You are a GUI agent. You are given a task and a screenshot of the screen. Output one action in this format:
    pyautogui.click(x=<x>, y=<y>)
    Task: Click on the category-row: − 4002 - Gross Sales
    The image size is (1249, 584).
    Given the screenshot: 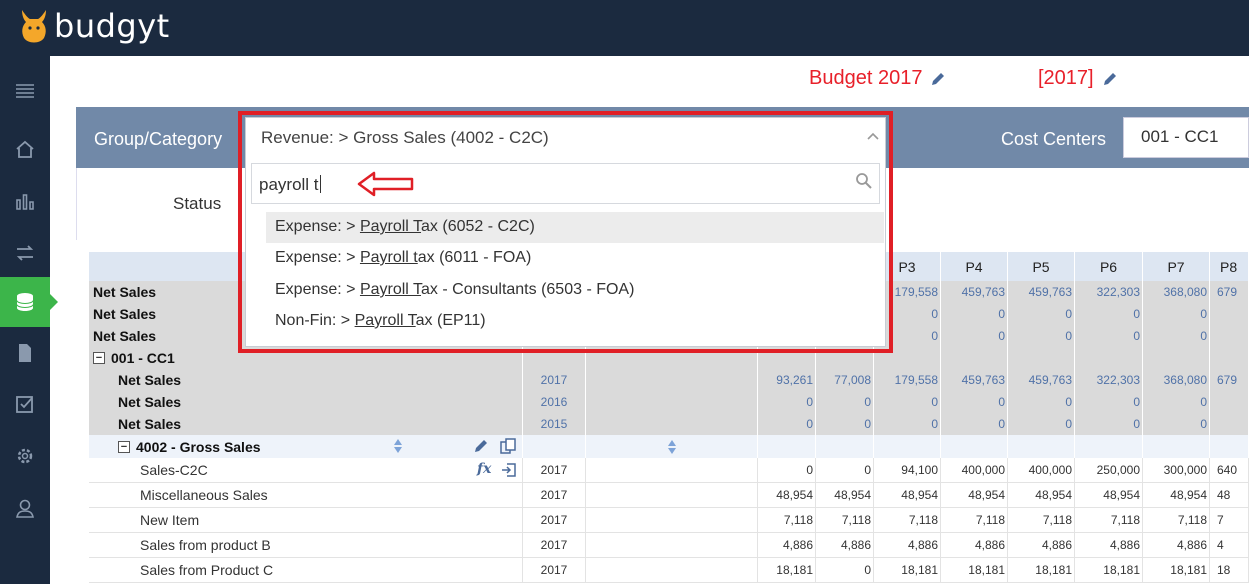 What is the action you would take?
    pyautogui.click(x=669, y=446)
    